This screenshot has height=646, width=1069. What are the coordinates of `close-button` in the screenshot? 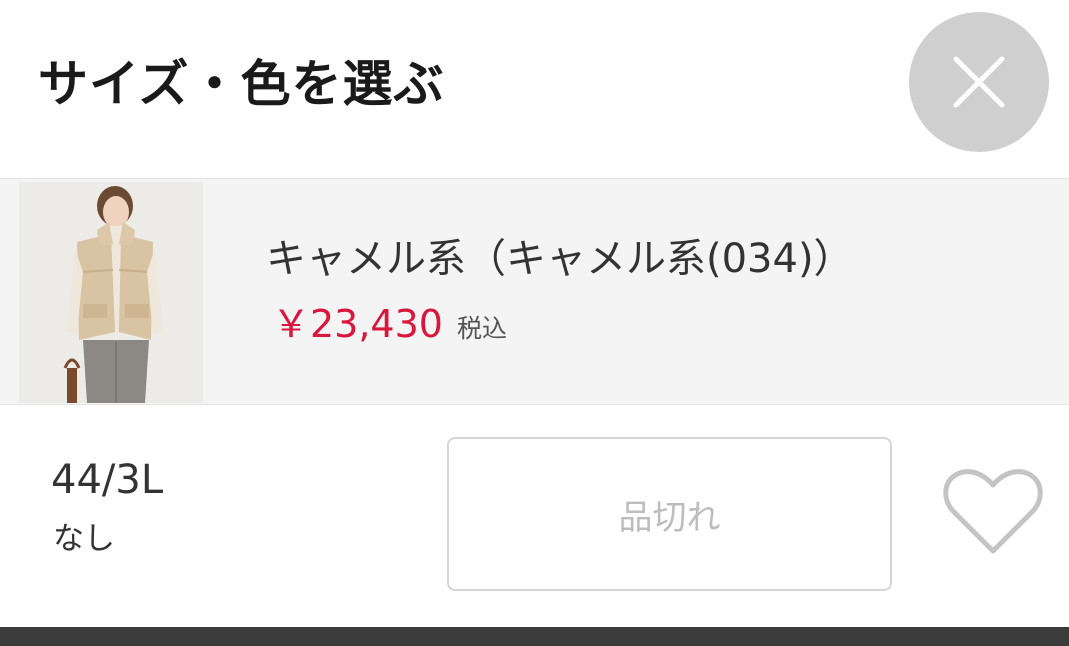 It's located at (979, 82).